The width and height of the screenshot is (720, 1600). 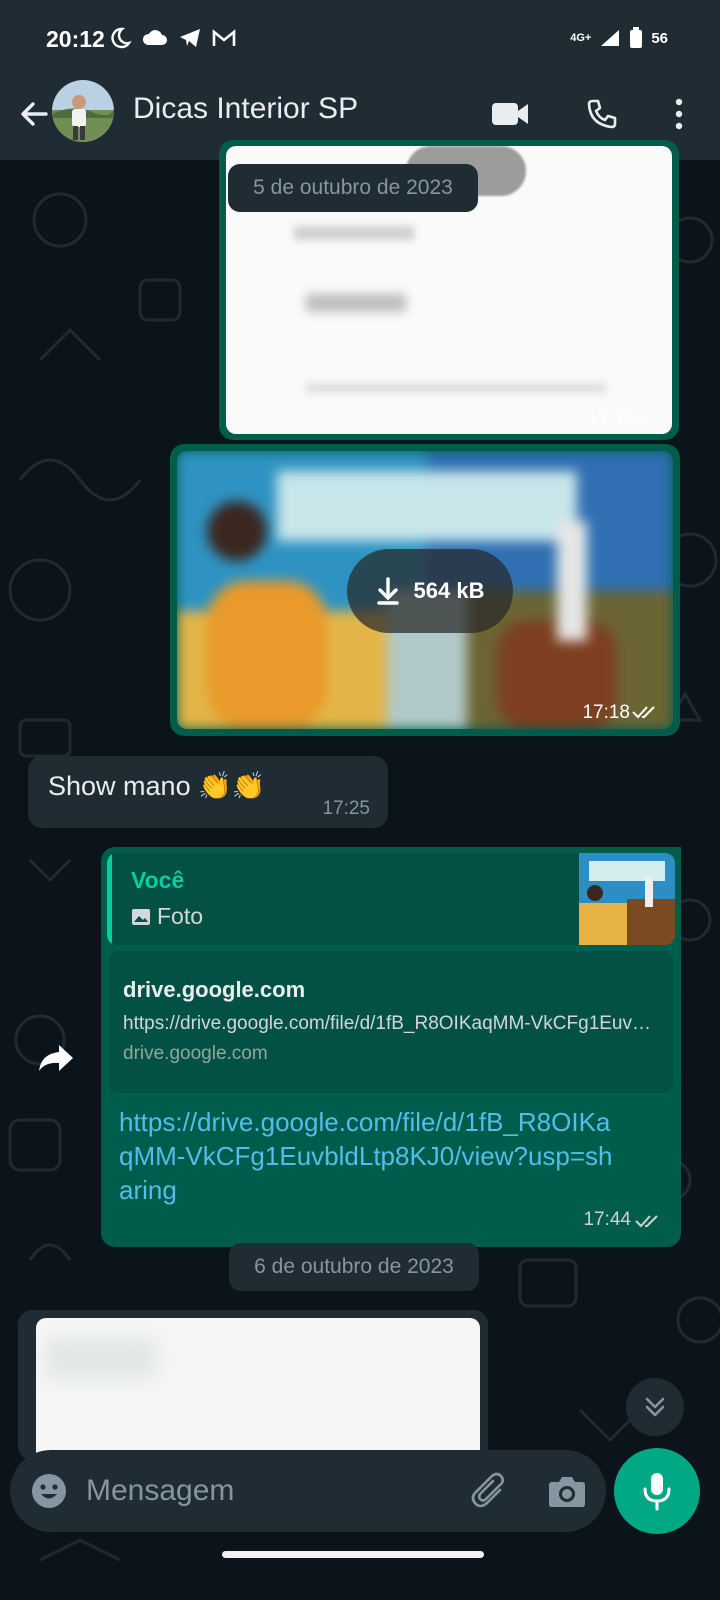 I want to click on voice-message-button, so click(x=657, y=1491).